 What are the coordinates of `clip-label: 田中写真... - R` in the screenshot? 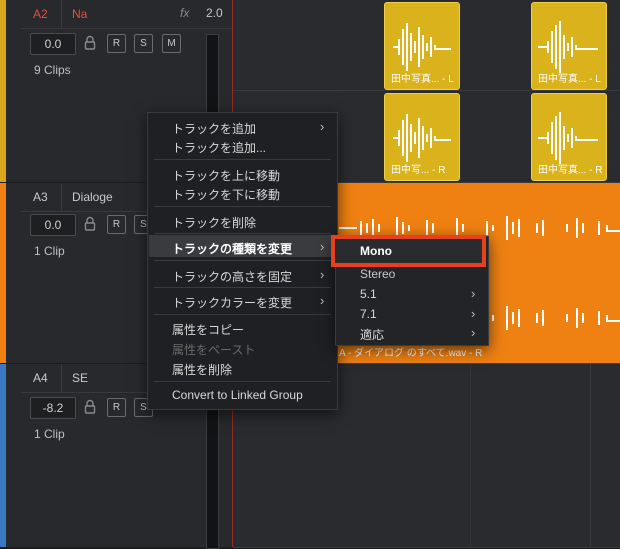 It's located at (570, 170).